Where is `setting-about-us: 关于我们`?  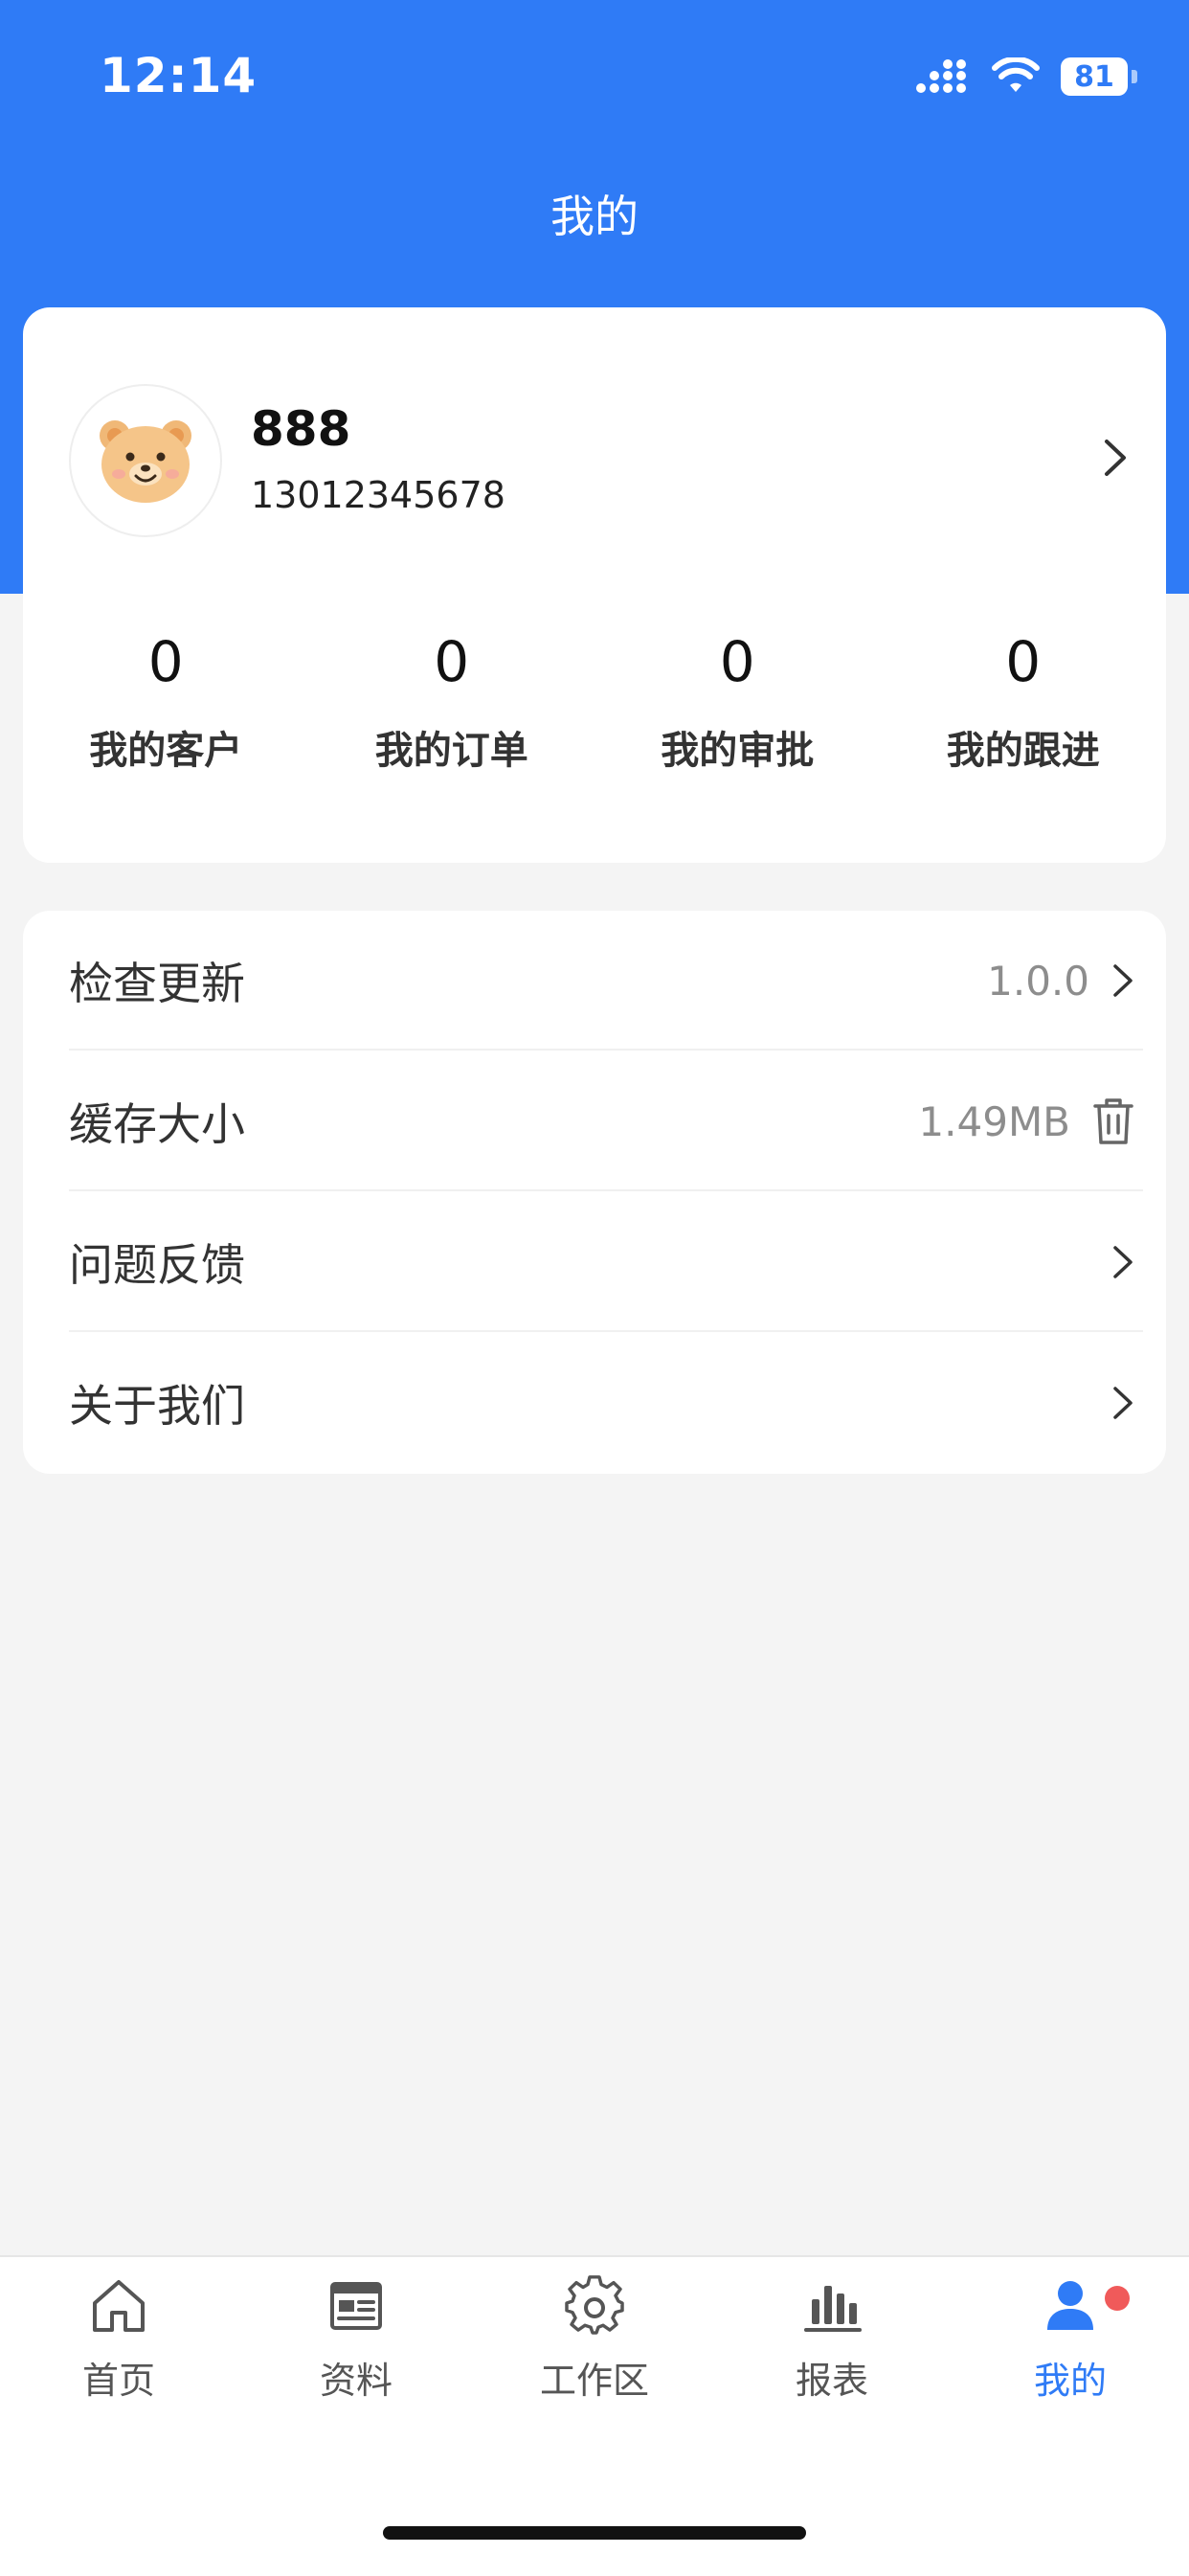
setting-about-us: 关于我们 is located at coordinates (606, 1403).